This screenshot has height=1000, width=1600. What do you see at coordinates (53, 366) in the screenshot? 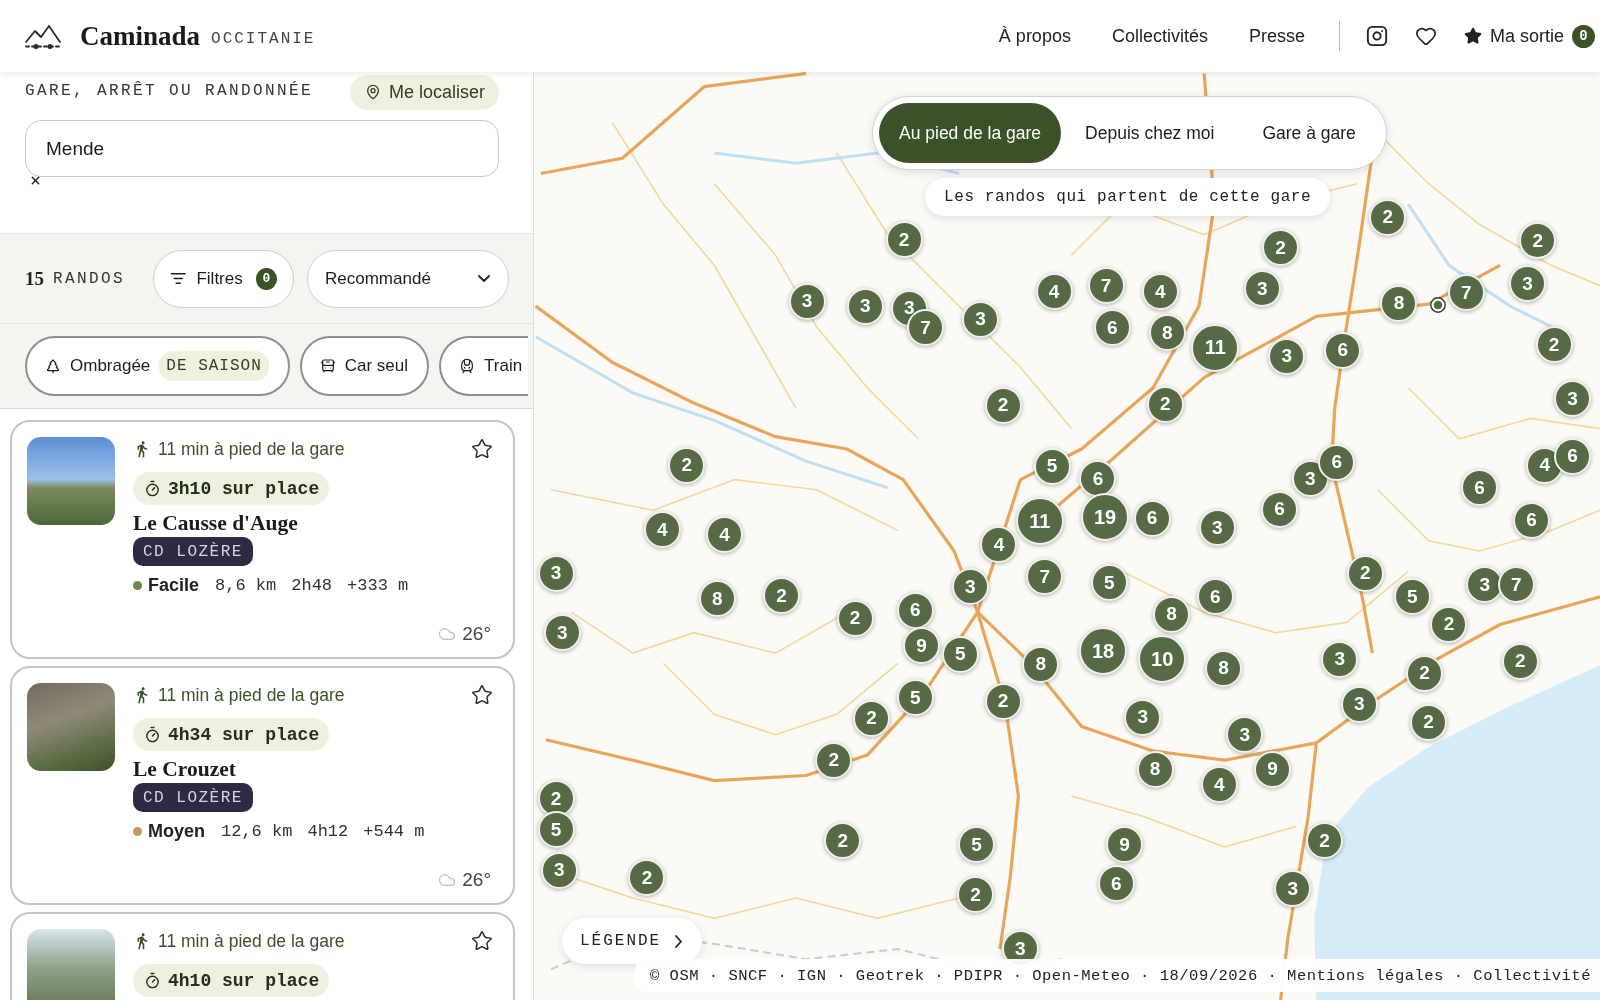
I see `tree-icon` at bounding box center [53, 366].